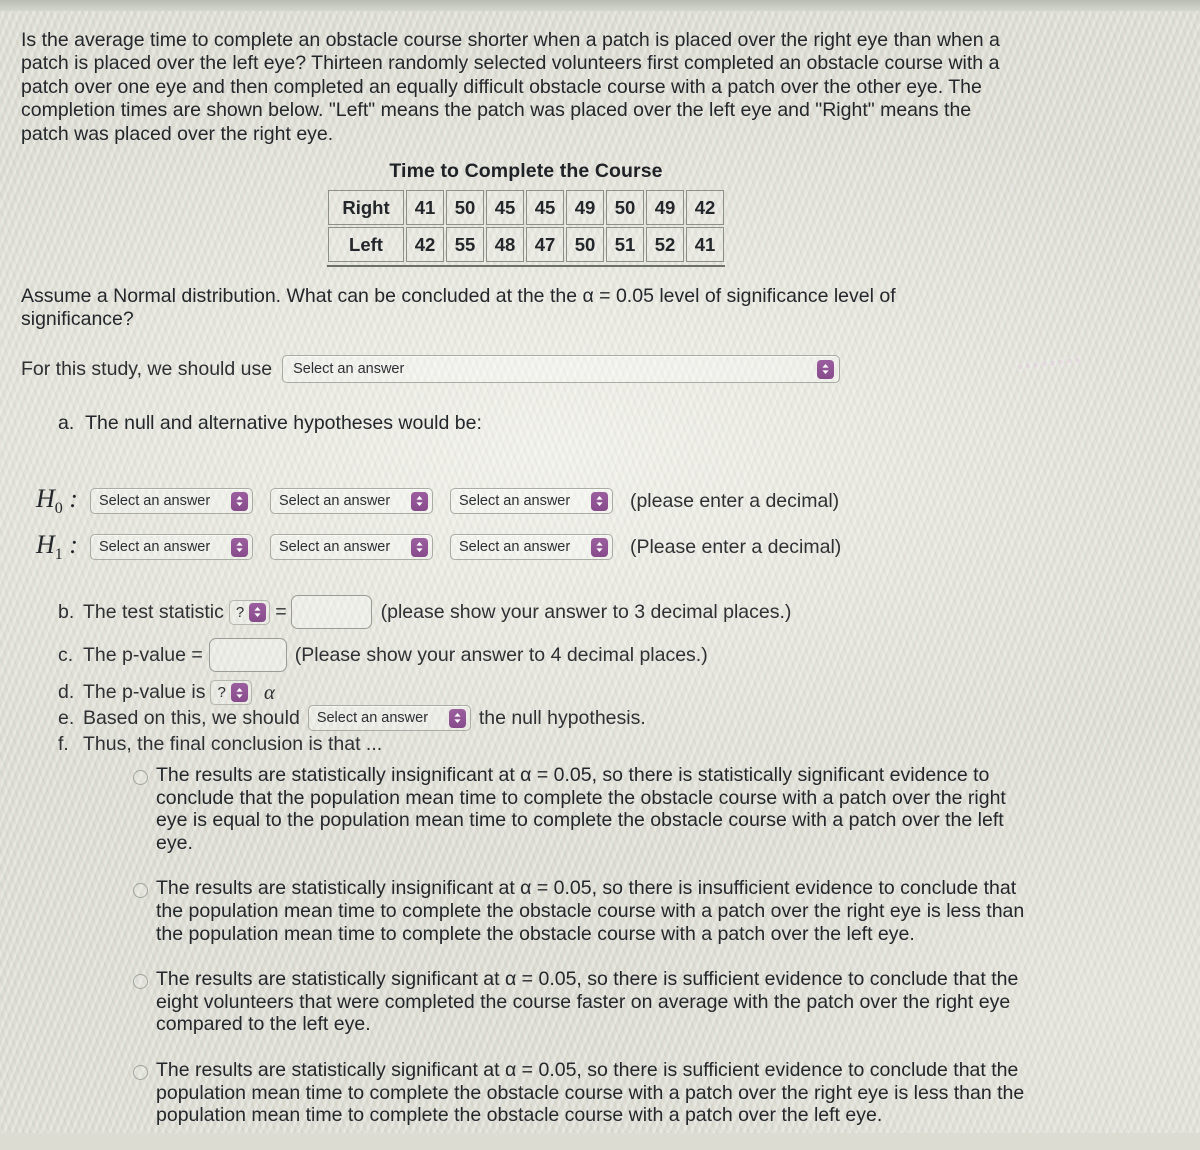 Image resolution: width=1200 pixels, height=1150 pixels. What do you see at coordinates (665, 207) in the screenshot?
I see `cell-right-6: 49` at bounding box center [665, 207].